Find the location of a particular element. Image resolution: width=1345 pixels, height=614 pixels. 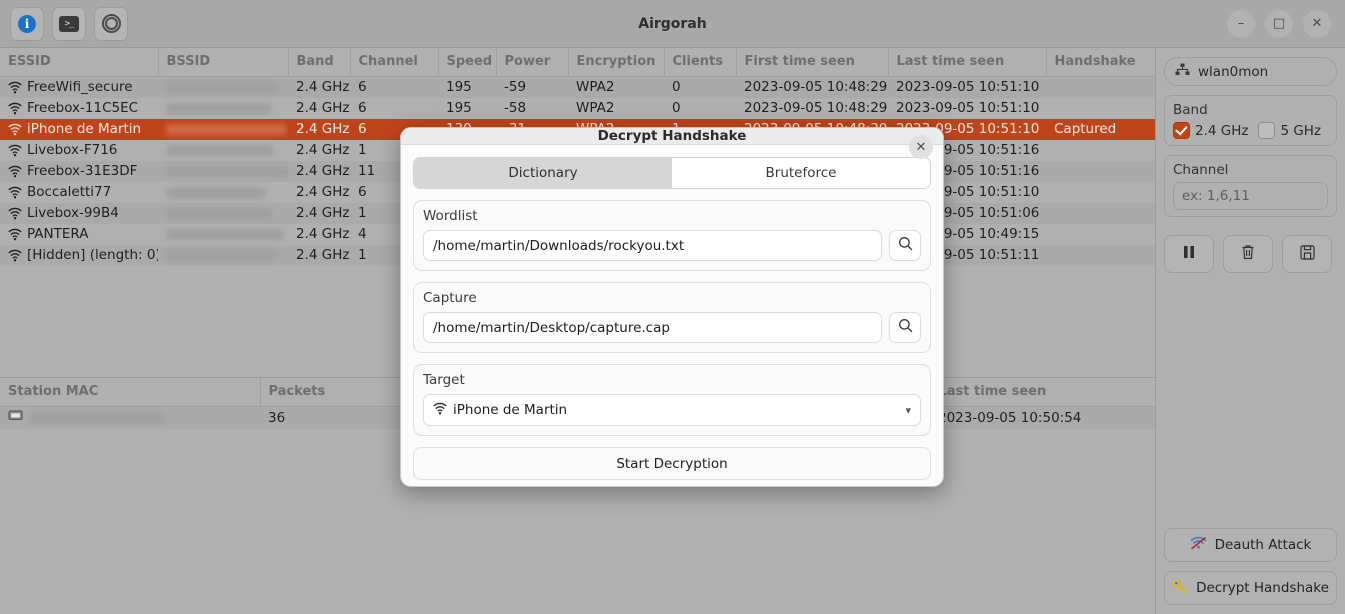

station-column-header: Station MAC is located at coordinates (130, 392).